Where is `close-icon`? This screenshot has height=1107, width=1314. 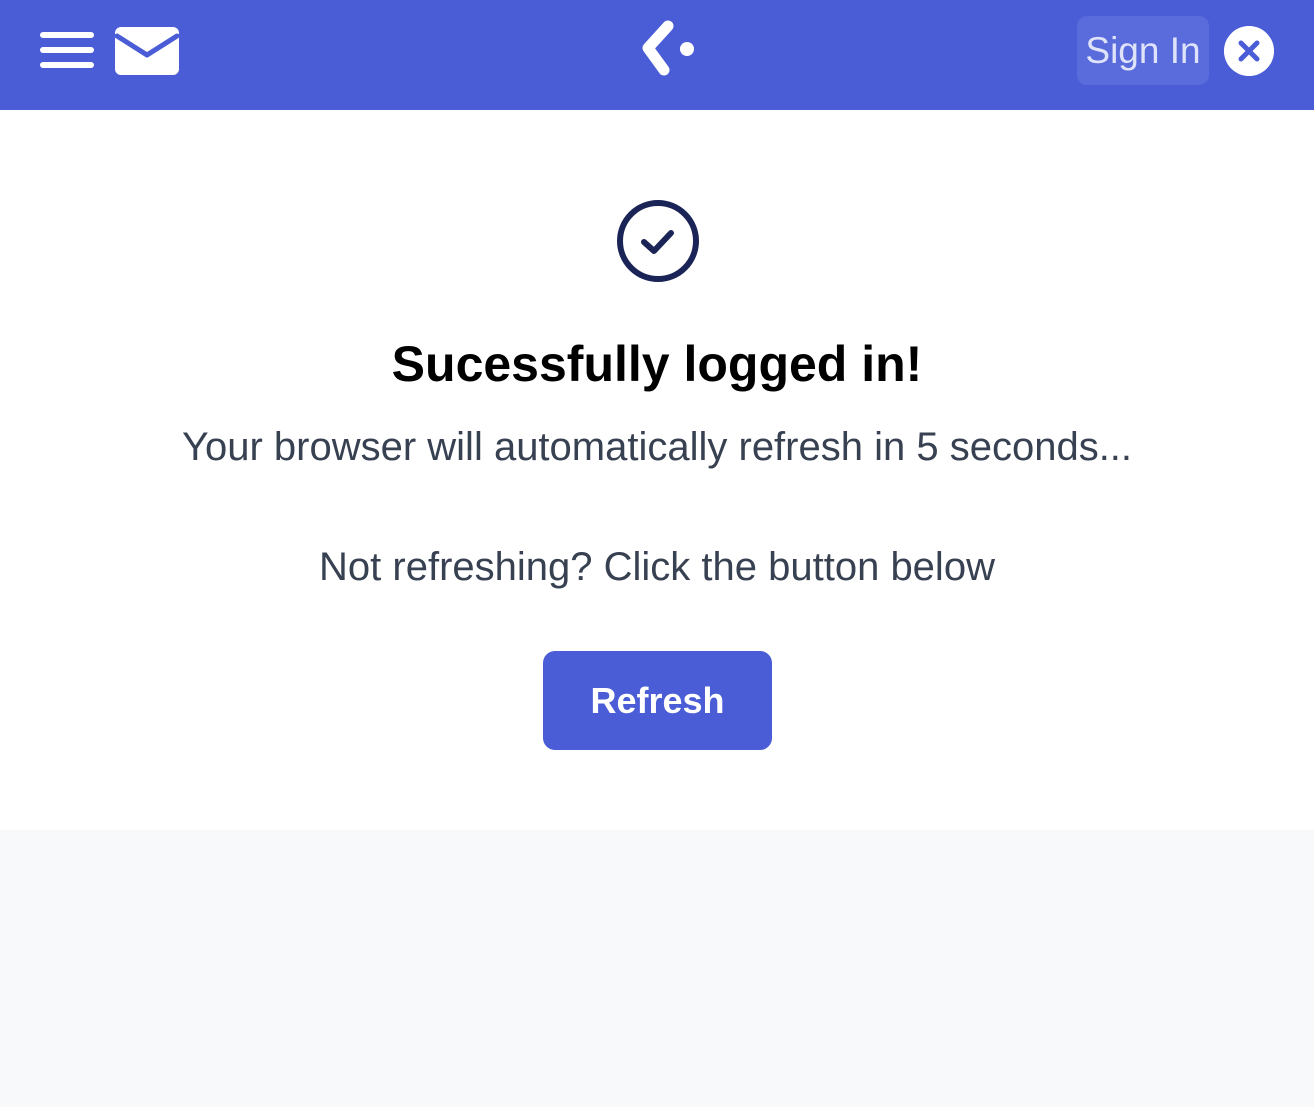
close-icon is located at coordinates (1249, 51).